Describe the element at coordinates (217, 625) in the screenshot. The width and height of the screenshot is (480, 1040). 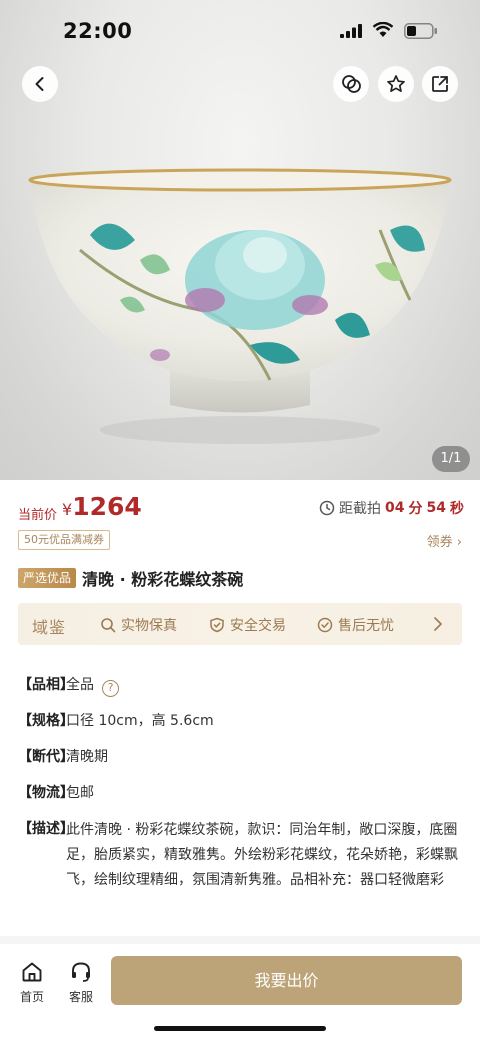
I see `shield-icon` at that location.